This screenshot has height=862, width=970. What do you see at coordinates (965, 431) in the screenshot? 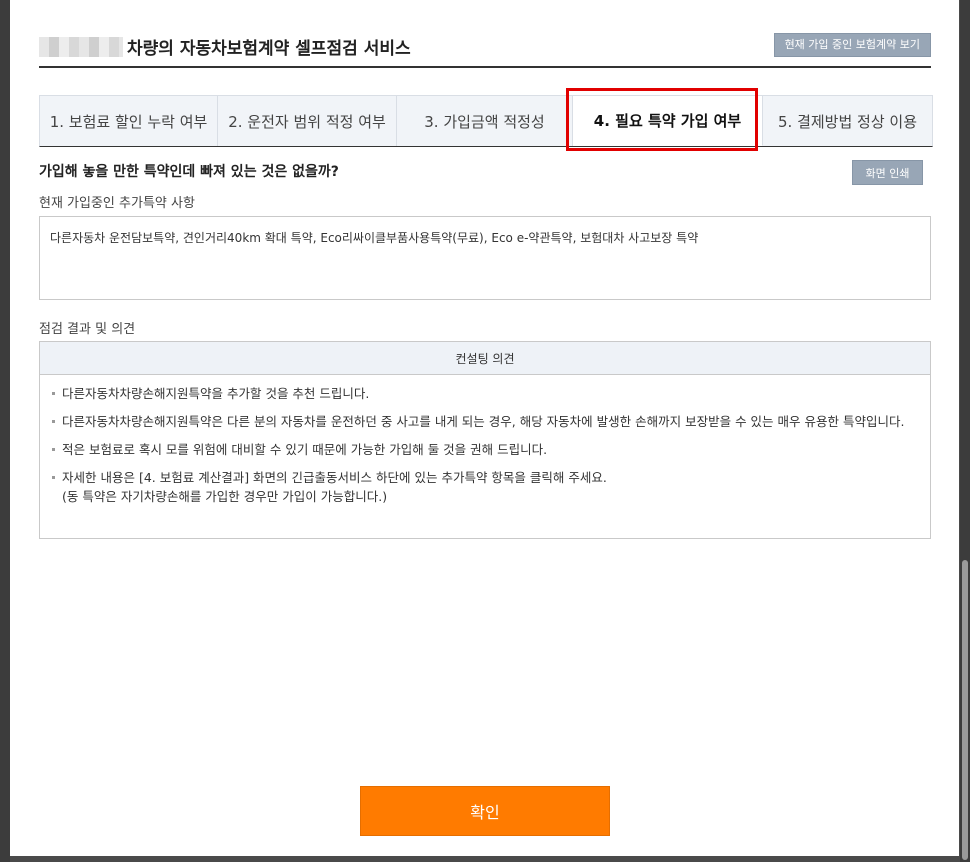
I see `backdrop-right` at bounding box center [965, 431].